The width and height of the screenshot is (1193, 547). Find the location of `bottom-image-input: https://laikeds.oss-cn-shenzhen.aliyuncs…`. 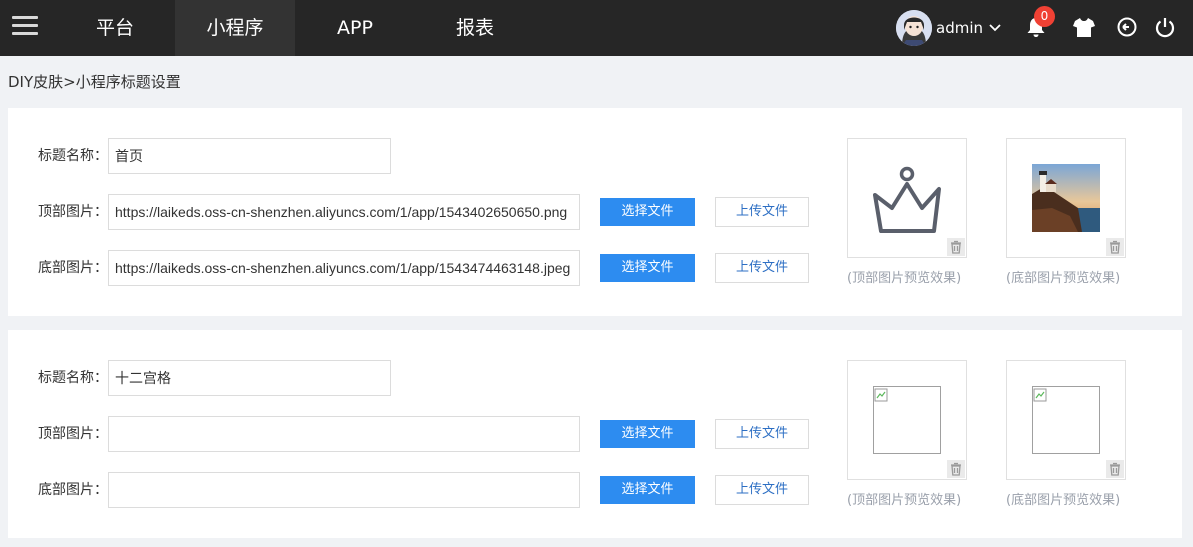

bottom-image-input: https://laikeds.oss-cn-shenzhen.aliyuncs… is located at coordinates (344, 268).